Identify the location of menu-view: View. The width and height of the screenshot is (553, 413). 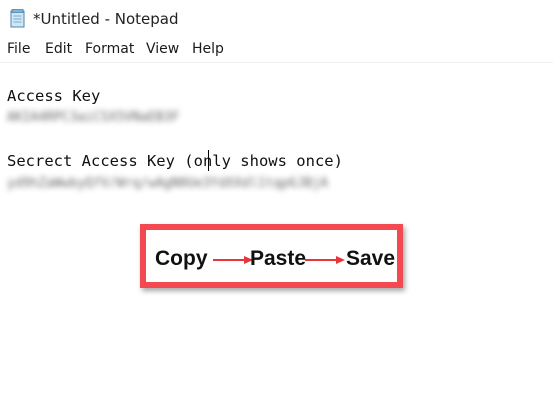
(162, 49).